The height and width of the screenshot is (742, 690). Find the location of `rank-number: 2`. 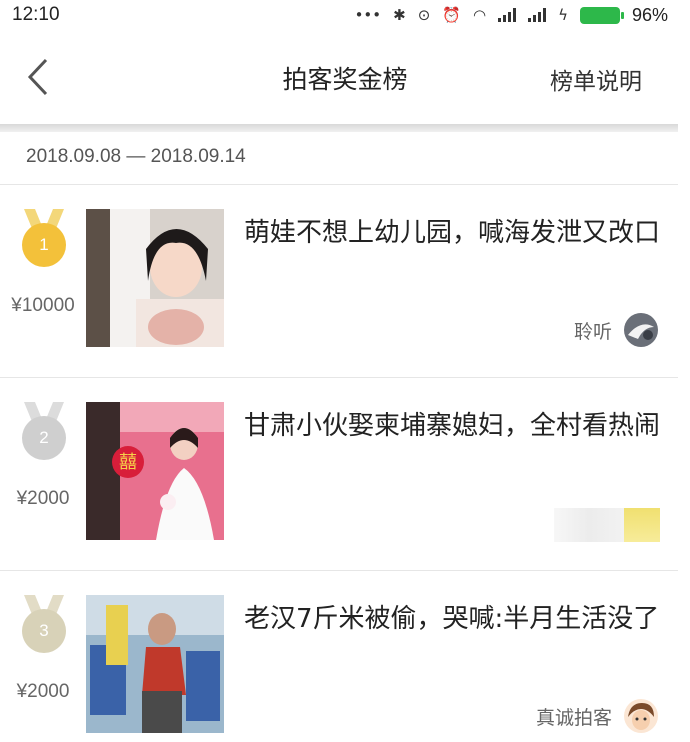

rank-number: 2 is located at coordinates (44, 438).